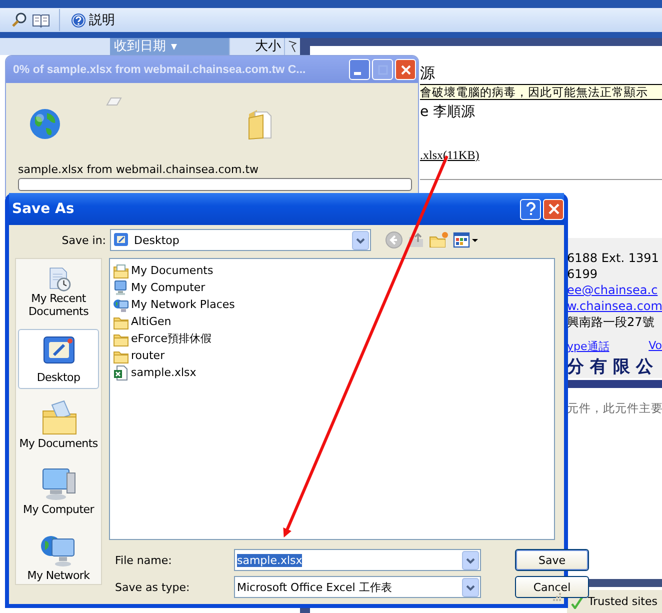  Describe the element at coordinates (357, 73) in the screenshot. I see `minimize-icon` at that location.